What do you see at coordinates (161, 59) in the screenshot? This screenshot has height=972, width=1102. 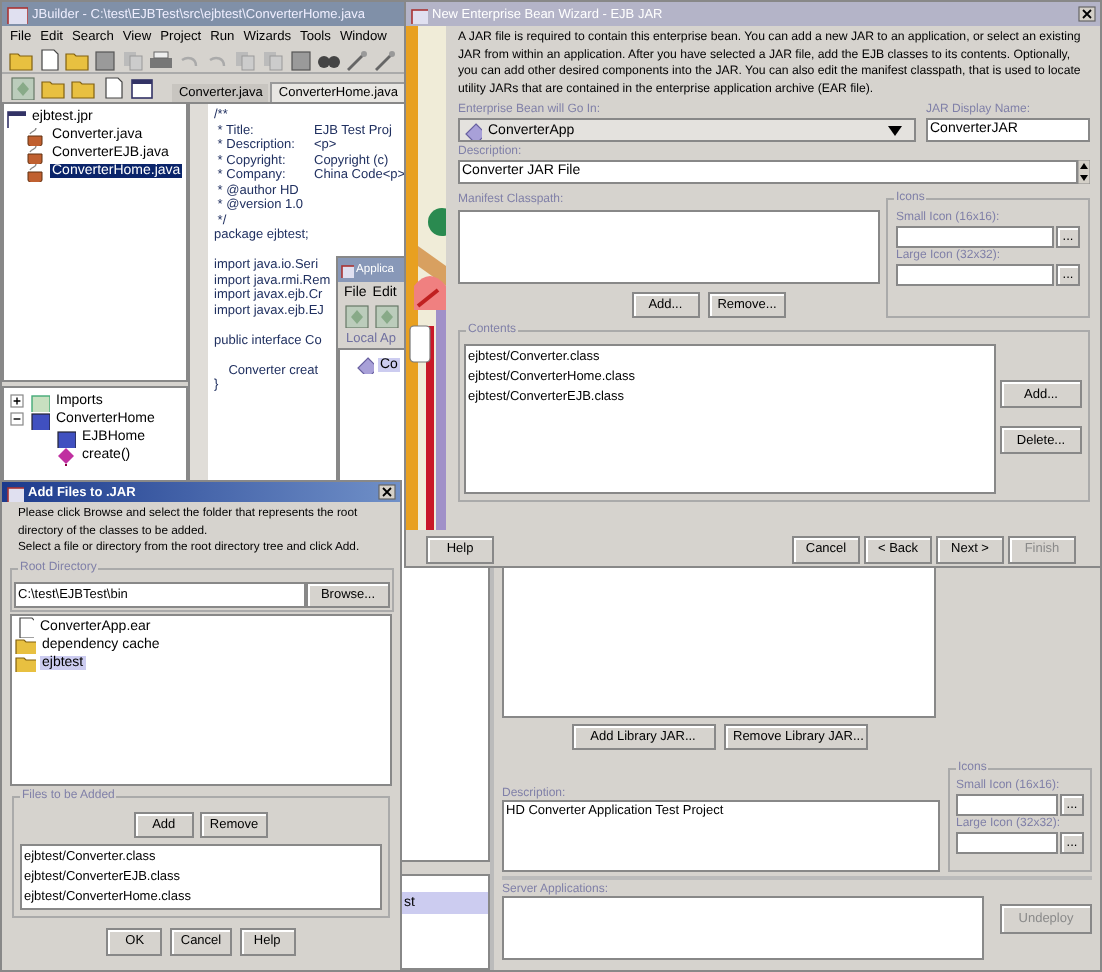 I see `printer-icon` at bounding box center [161, 59].